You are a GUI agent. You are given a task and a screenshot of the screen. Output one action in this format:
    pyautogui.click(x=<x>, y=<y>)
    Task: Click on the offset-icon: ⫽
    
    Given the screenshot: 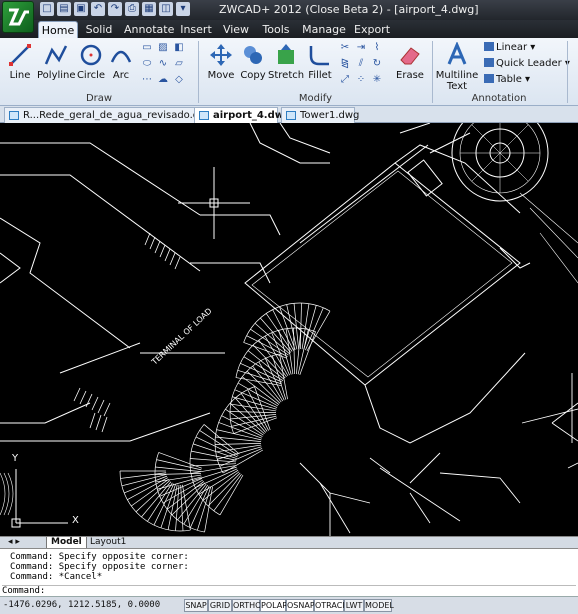 What is the action you would take?
    pyautogui.click(x=361, y=64)
    